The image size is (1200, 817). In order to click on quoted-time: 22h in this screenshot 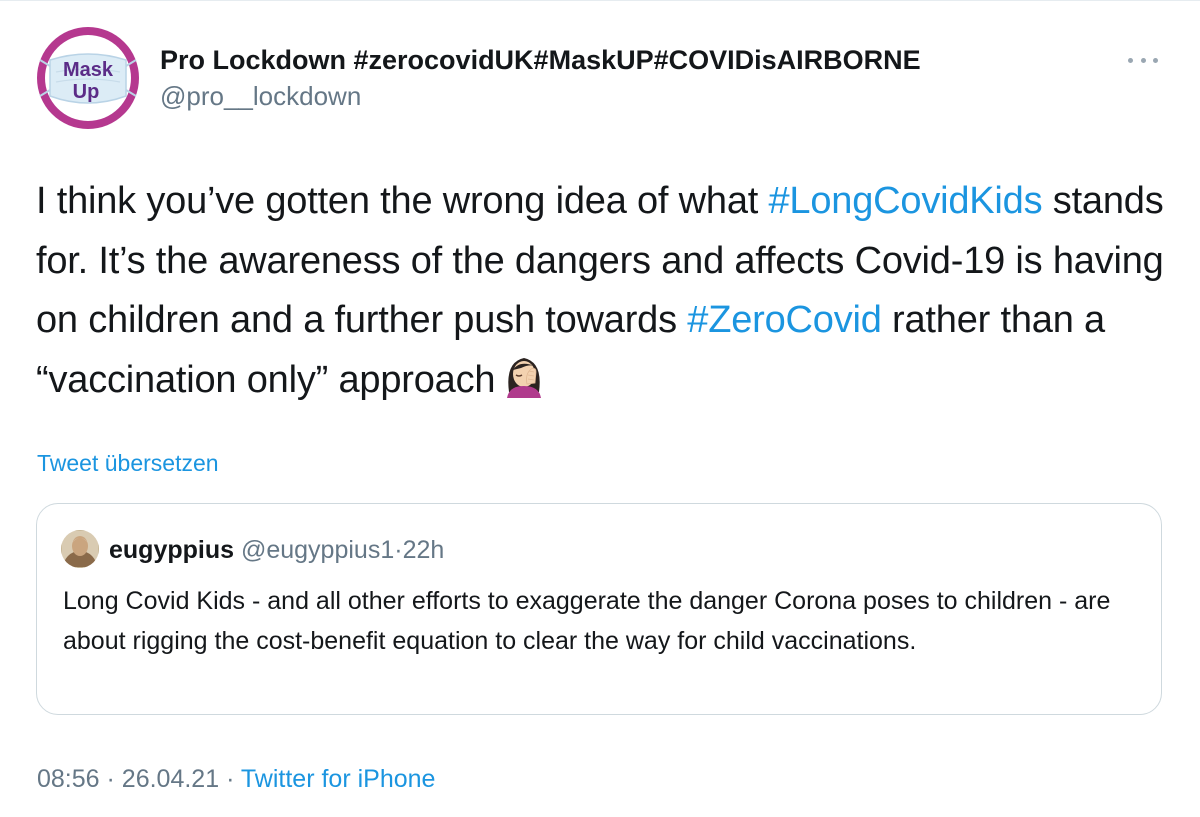, I will do `click(423, 550)`.